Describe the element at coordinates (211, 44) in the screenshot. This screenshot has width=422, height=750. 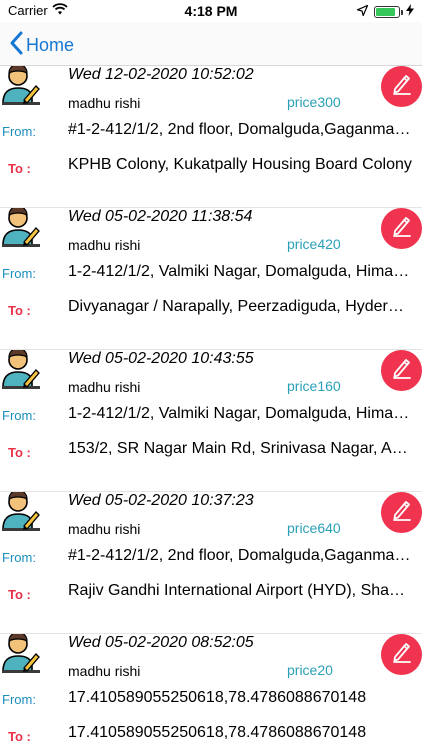
I see `navigation-bar: Home` at that location.